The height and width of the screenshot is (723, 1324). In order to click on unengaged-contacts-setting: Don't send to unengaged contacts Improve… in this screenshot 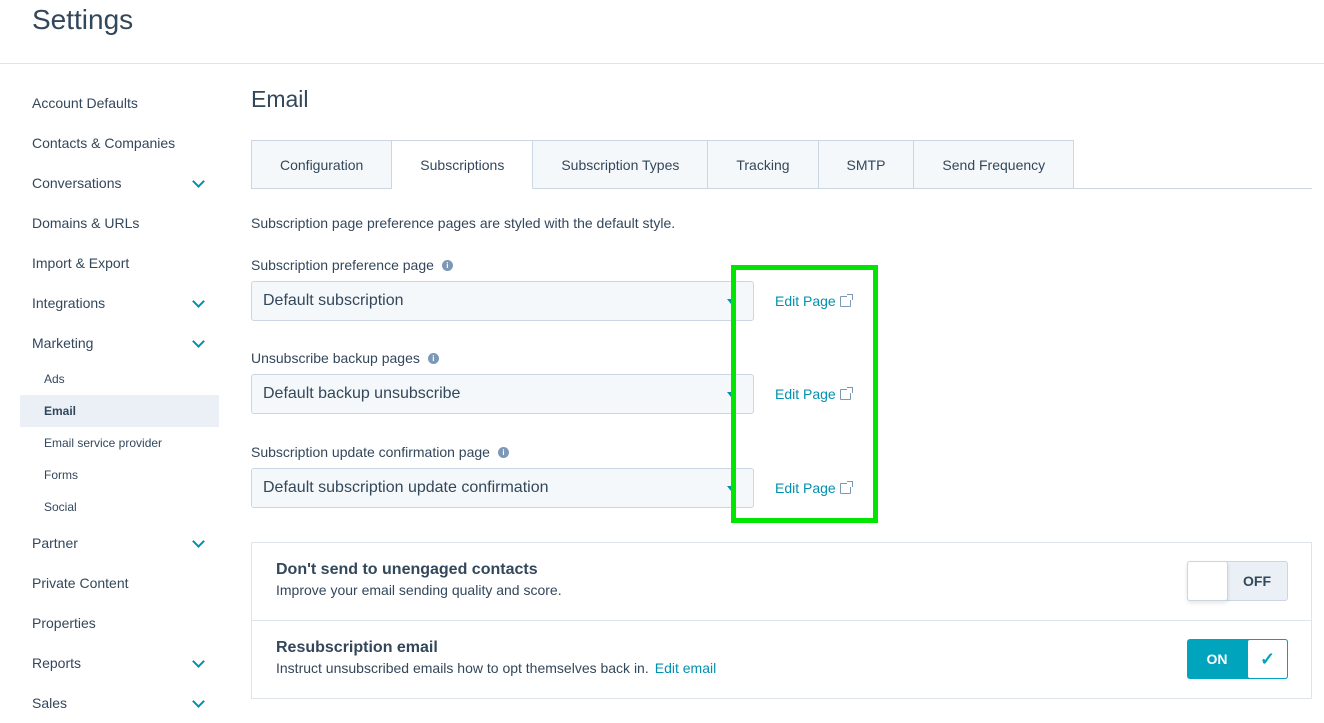, I will do `click(781, 582)`.